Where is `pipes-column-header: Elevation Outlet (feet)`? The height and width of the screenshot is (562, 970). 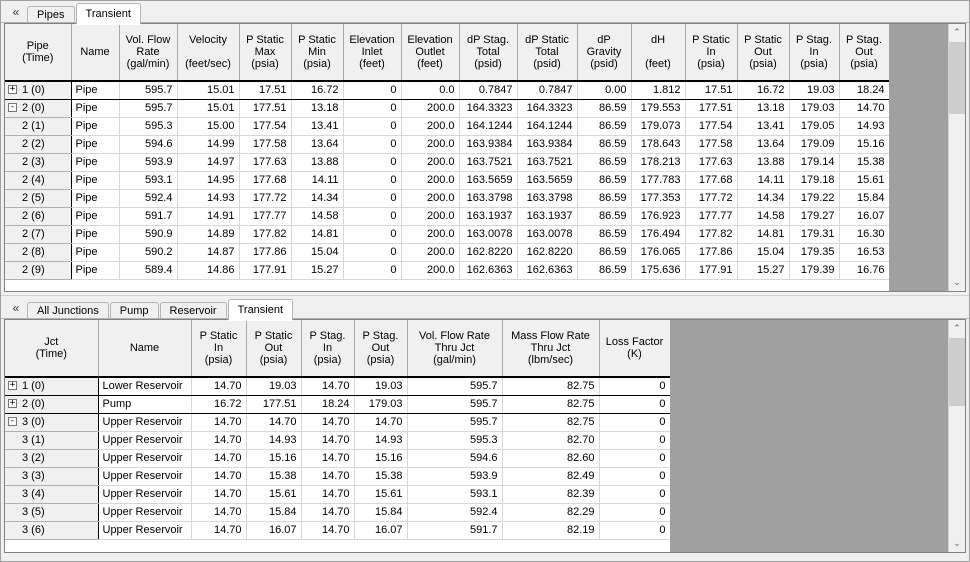
pipes-column-header: Elevation Outlet (feet) is located at coordinates (430, 53).